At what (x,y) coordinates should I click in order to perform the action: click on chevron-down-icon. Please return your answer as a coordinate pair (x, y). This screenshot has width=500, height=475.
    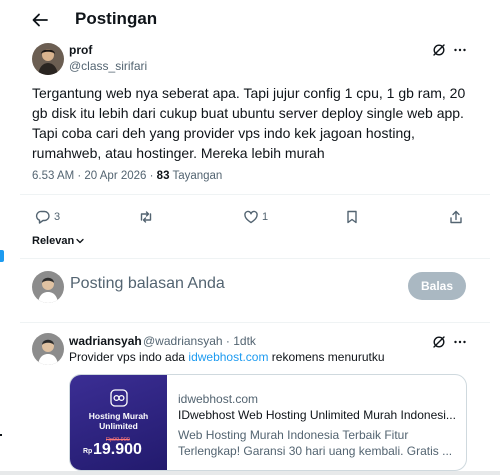
    Looking at the image, I should click on (80, 241).